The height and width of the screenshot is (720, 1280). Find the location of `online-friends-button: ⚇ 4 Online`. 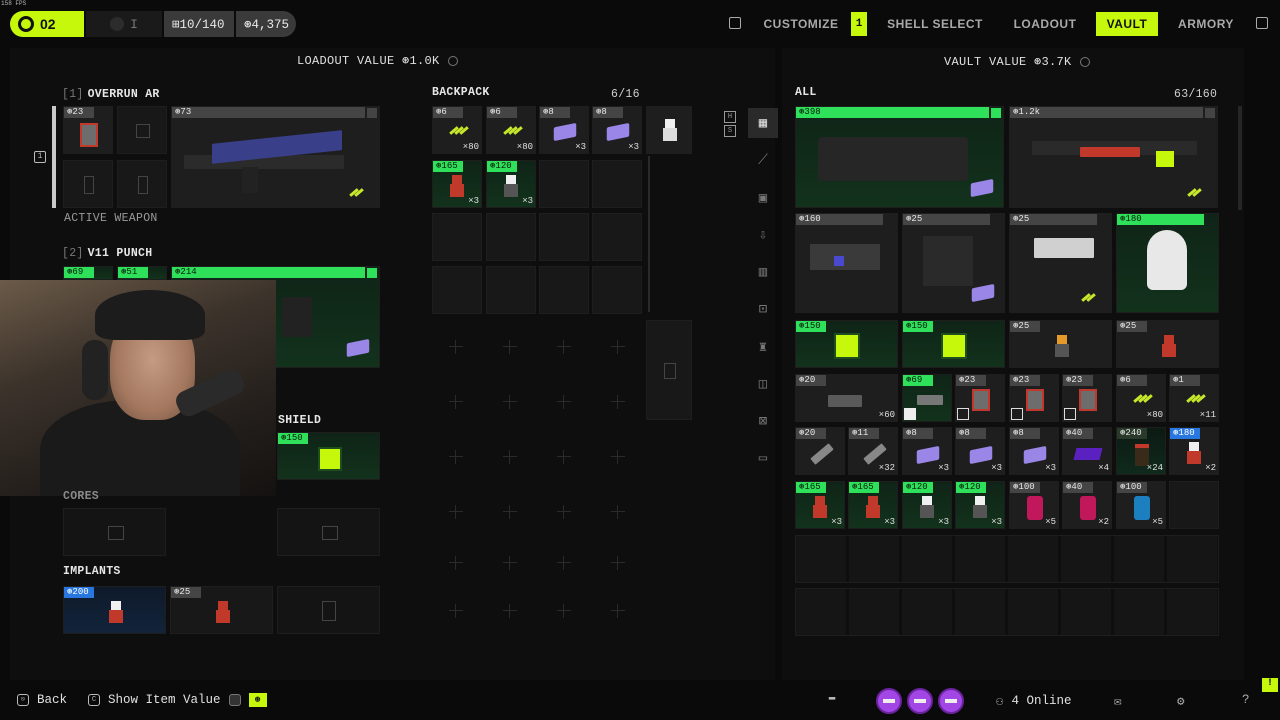

online-friends-button: ⚇ 4 Online is located at coordinates (1034, 701).